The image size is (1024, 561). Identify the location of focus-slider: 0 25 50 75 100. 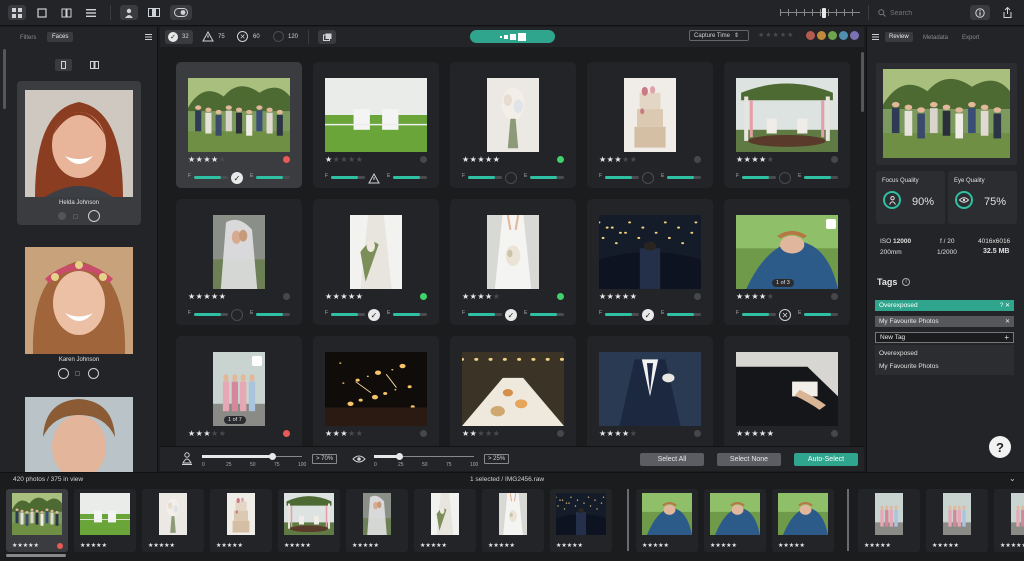
(254, 461).